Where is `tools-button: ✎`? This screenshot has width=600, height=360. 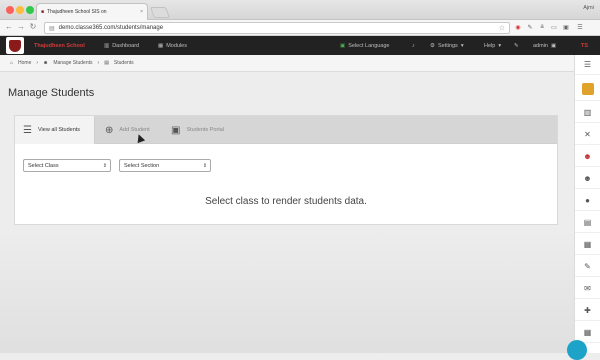
tools-button: ✎ is located at coordinates (516, 45).